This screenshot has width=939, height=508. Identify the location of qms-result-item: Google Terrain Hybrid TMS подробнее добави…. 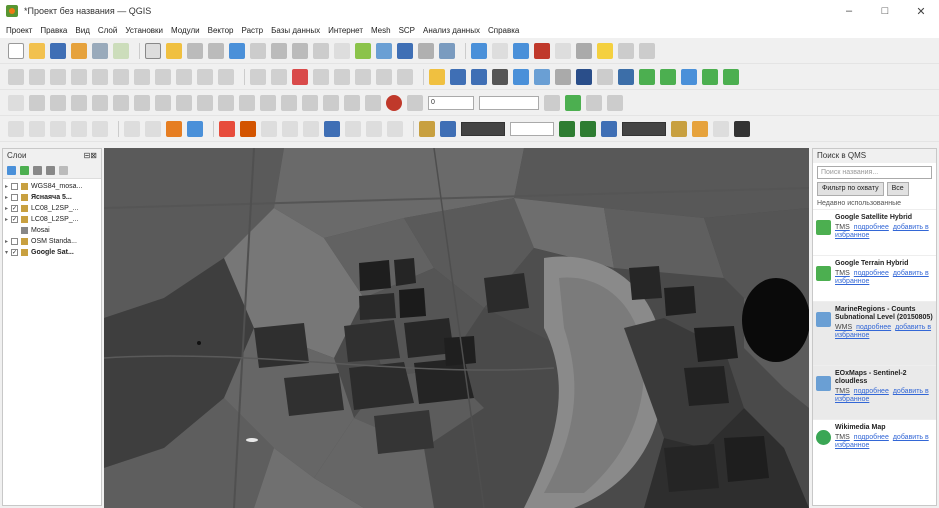
(874, 278).